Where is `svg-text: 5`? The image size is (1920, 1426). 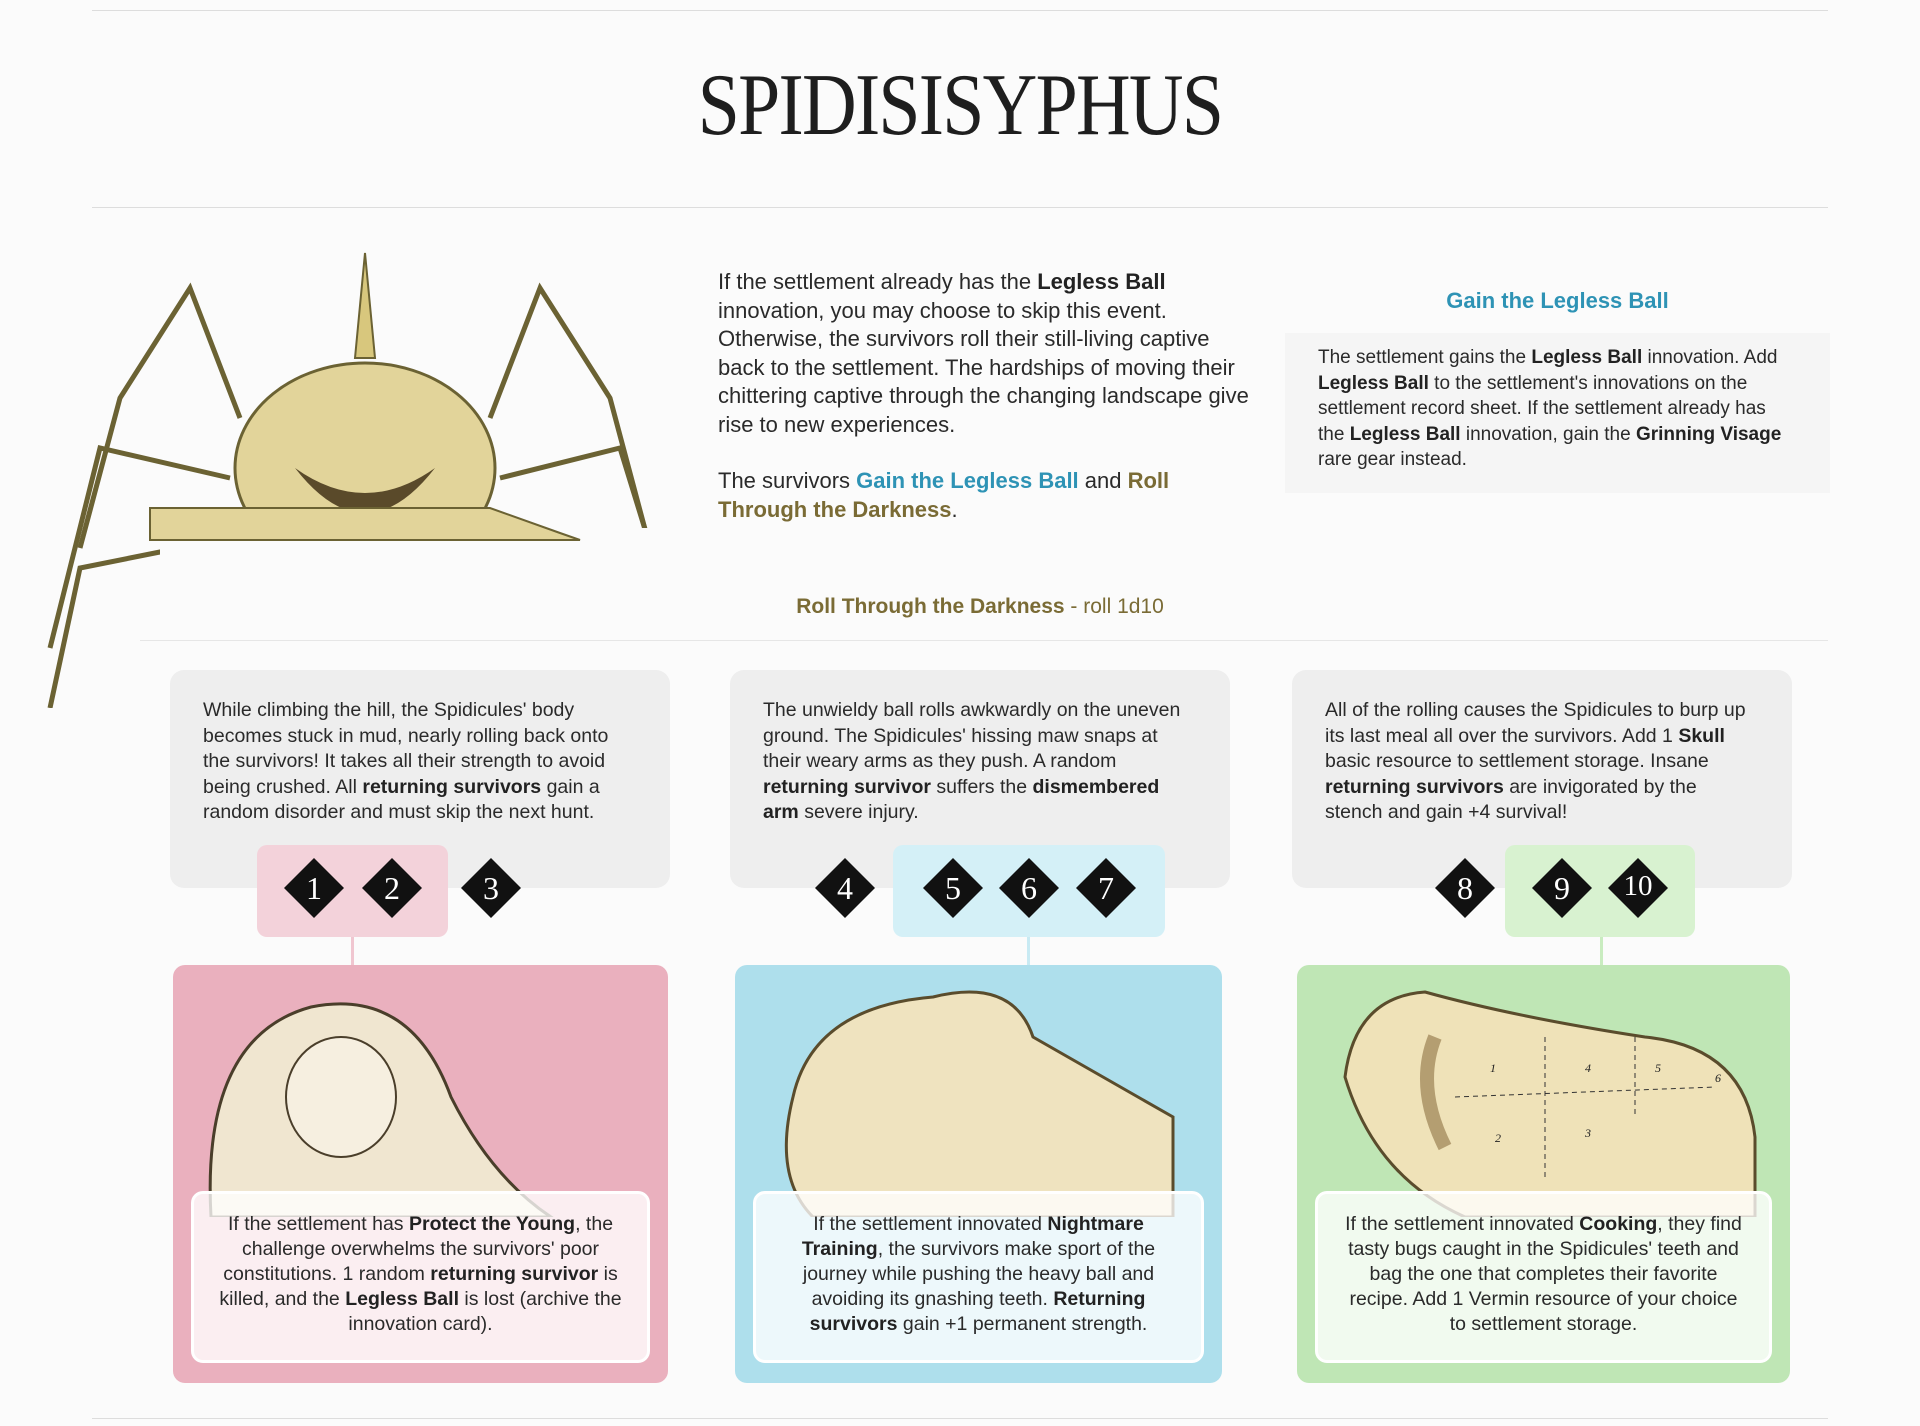
svg-text: 5 is located at coordinates (1658, 1068).